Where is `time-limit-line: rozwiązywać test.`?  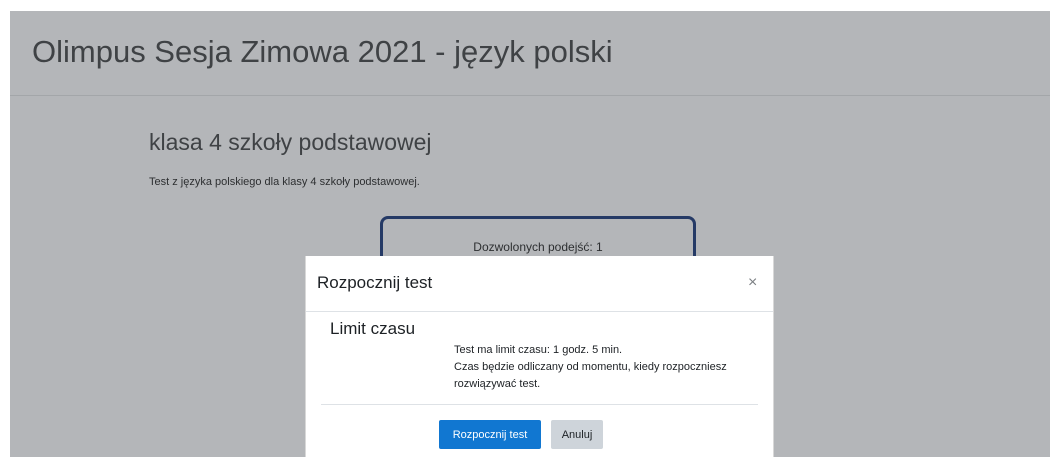
time-limit-line: rozwiązywać test. is located at coordinates (497, 384).